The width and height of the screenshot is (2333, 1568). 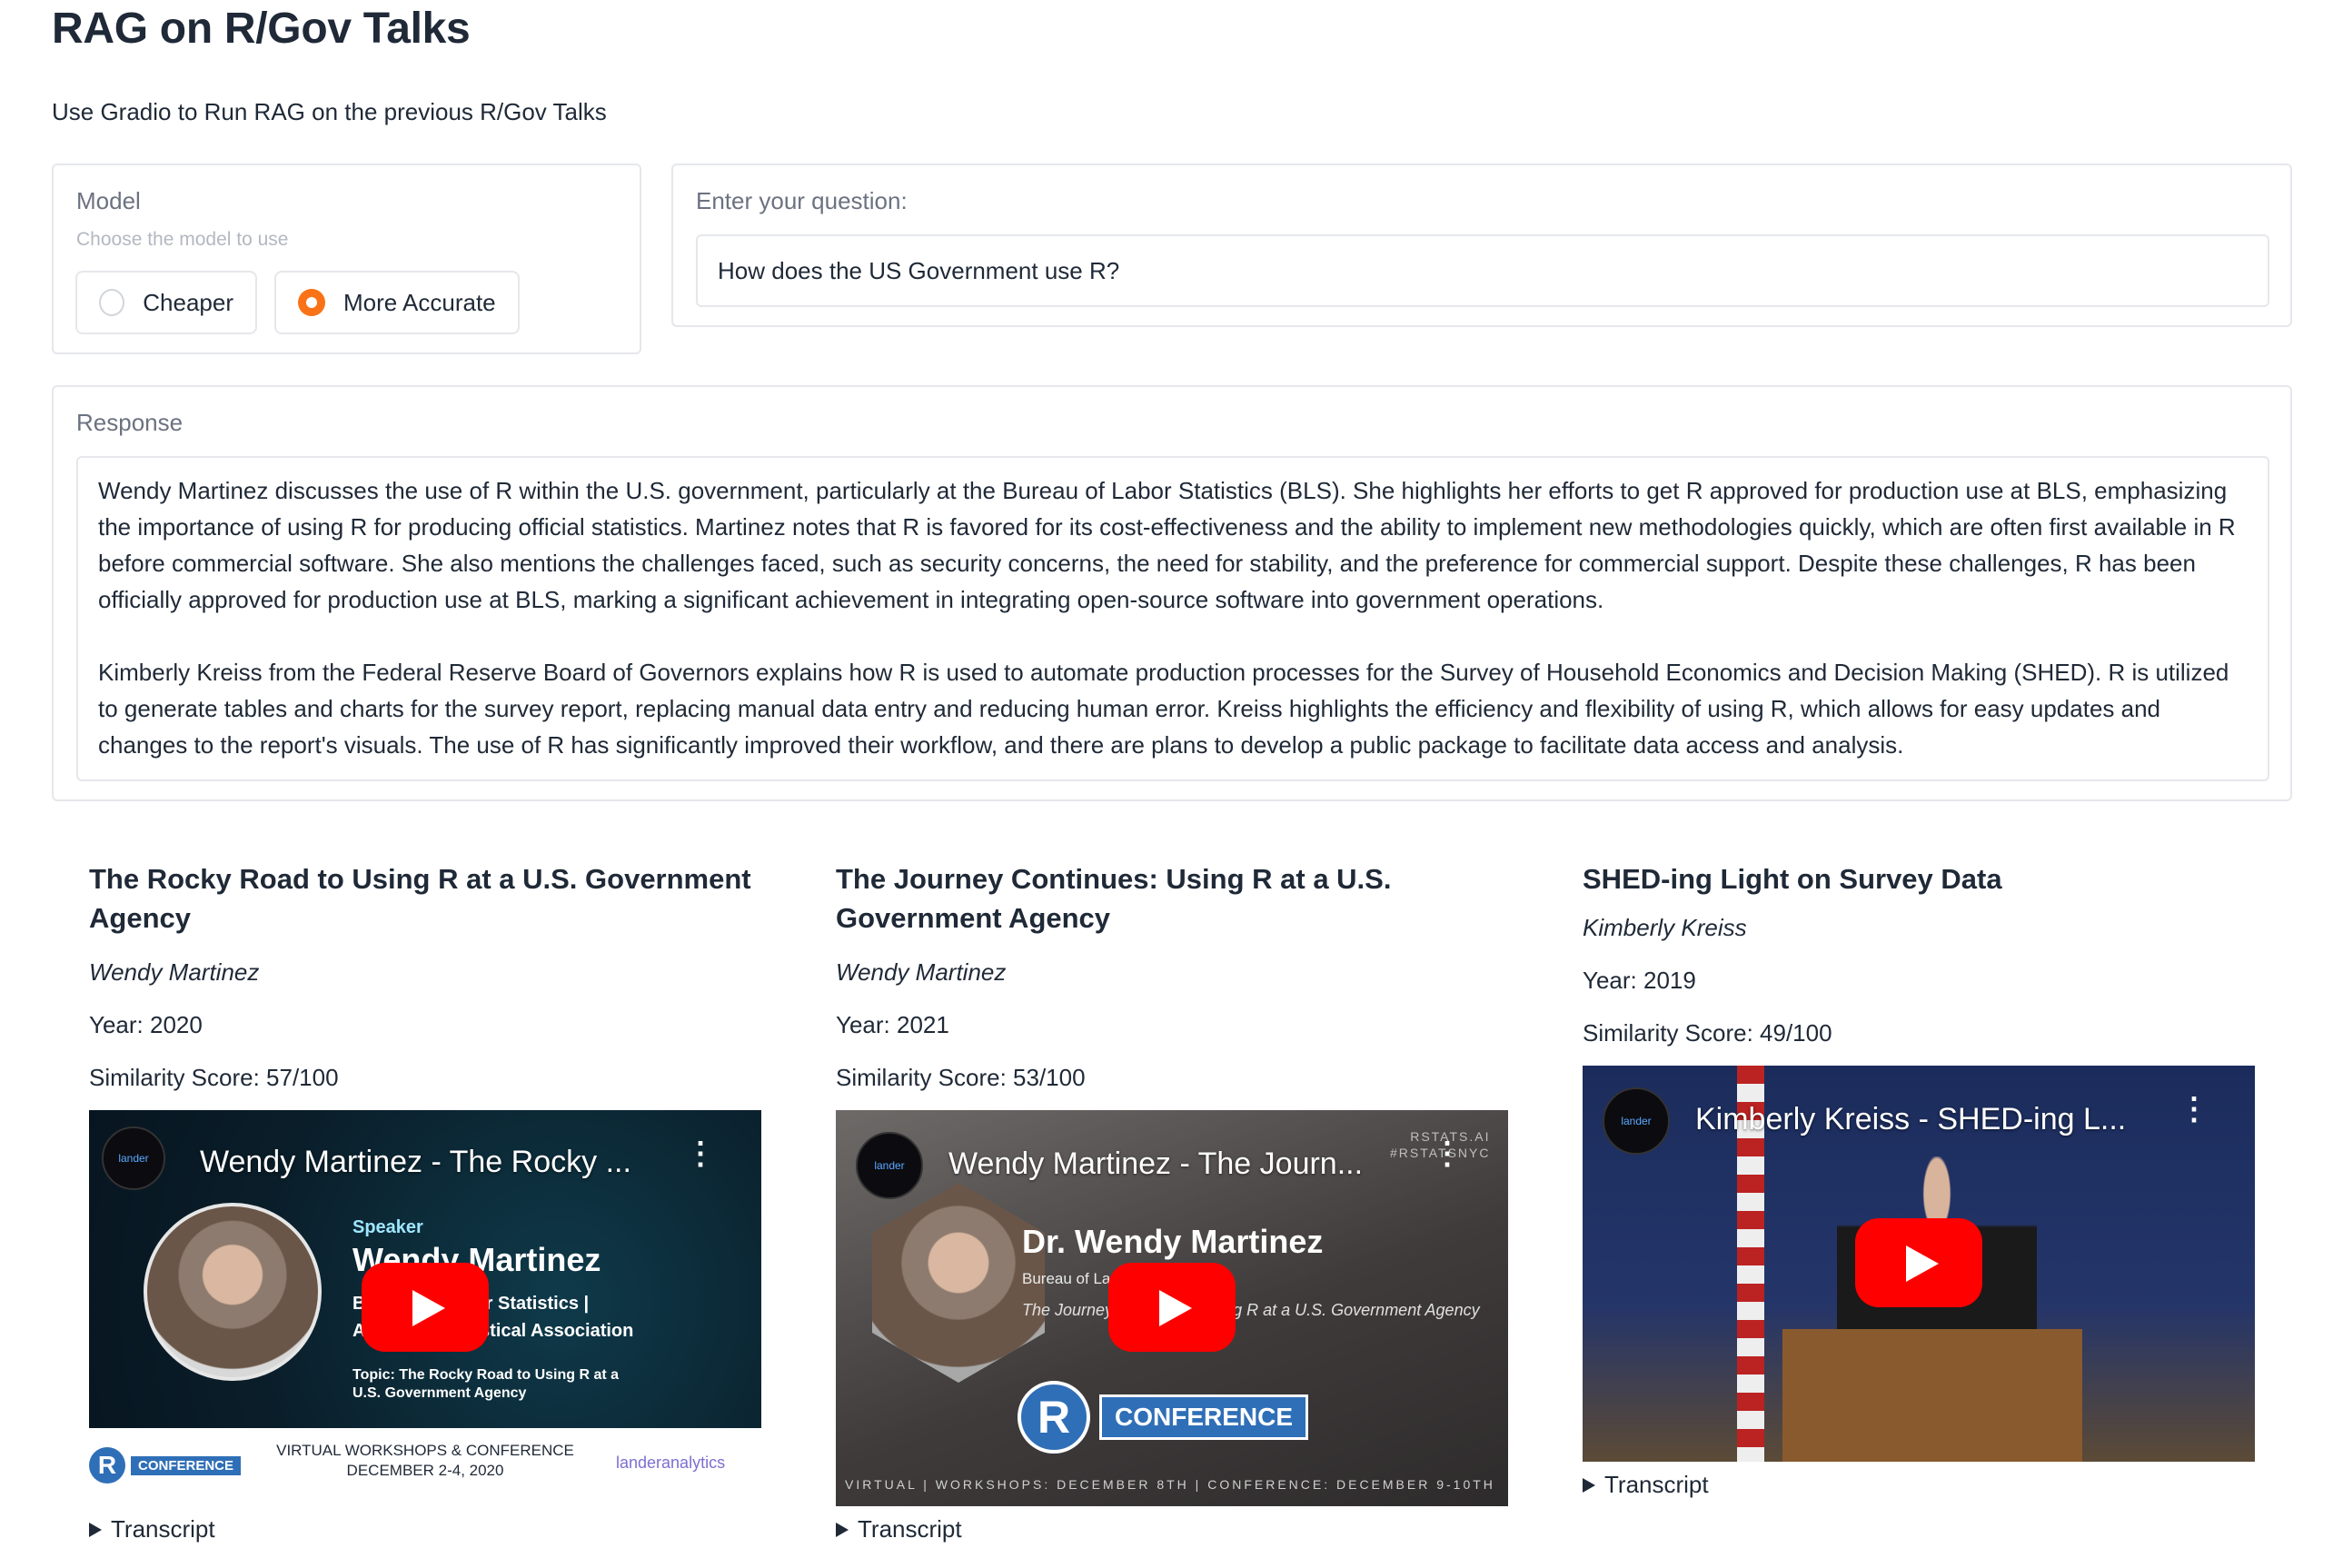 I want to click on result-title: SHED-ing Light on Survey Data, so click(x=1792, y=879).